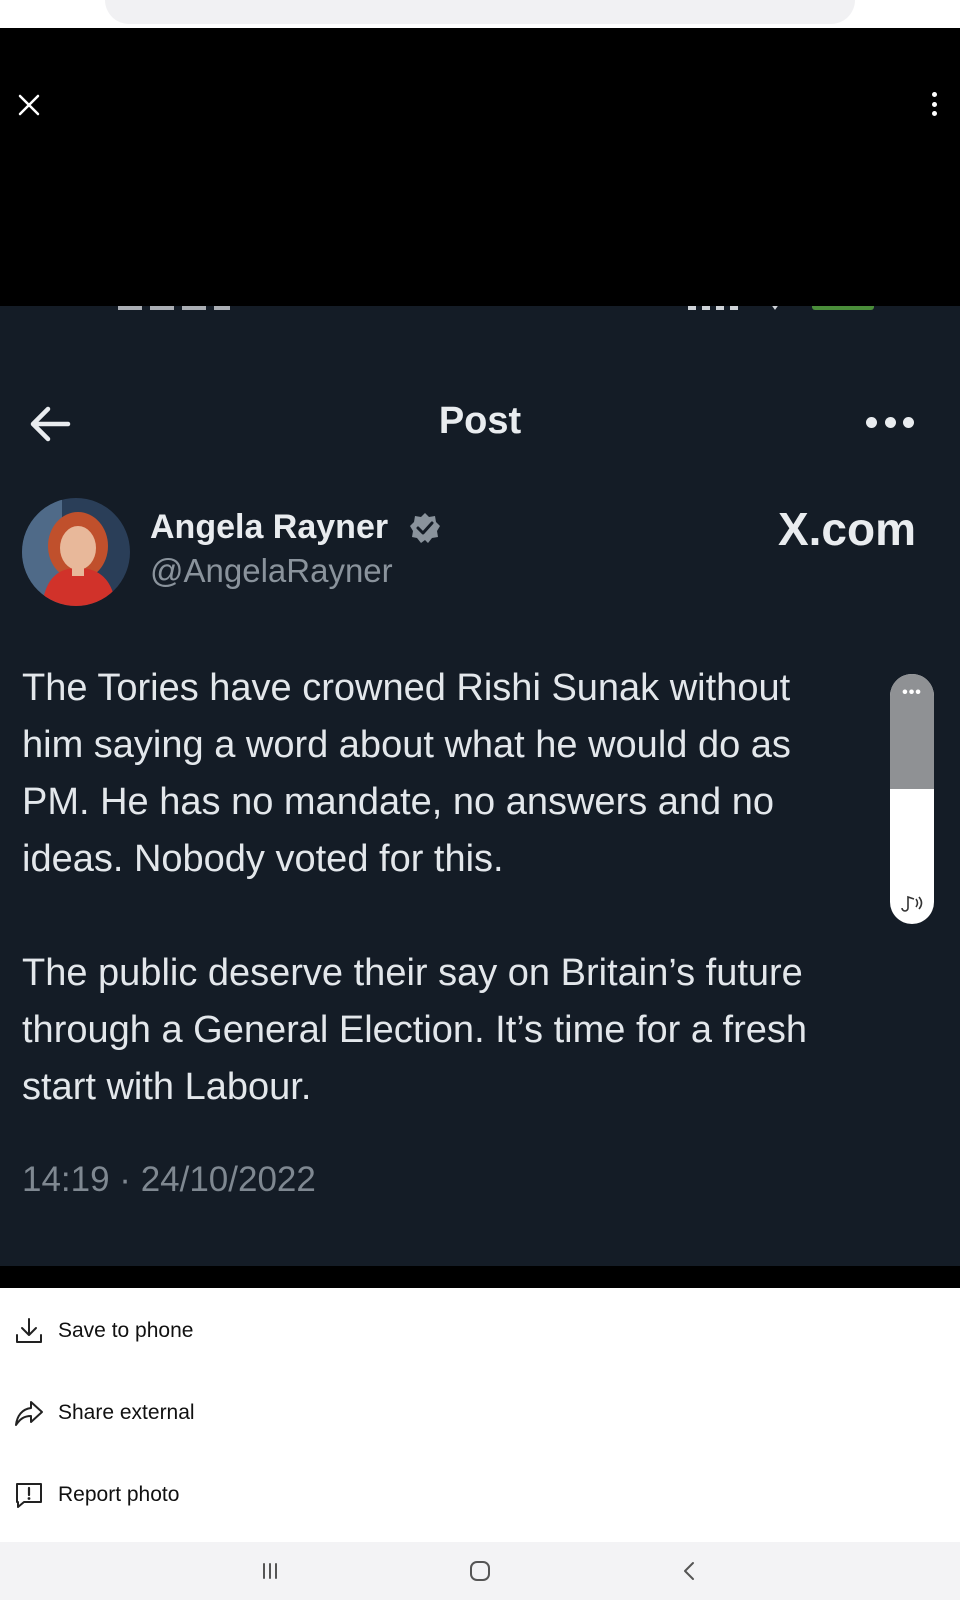 This screenshot has height=1600, width=960. Describe the element at coordinates (271, 570) in the screenshot. I see `author-handle: @AngelaRayner` at that location.